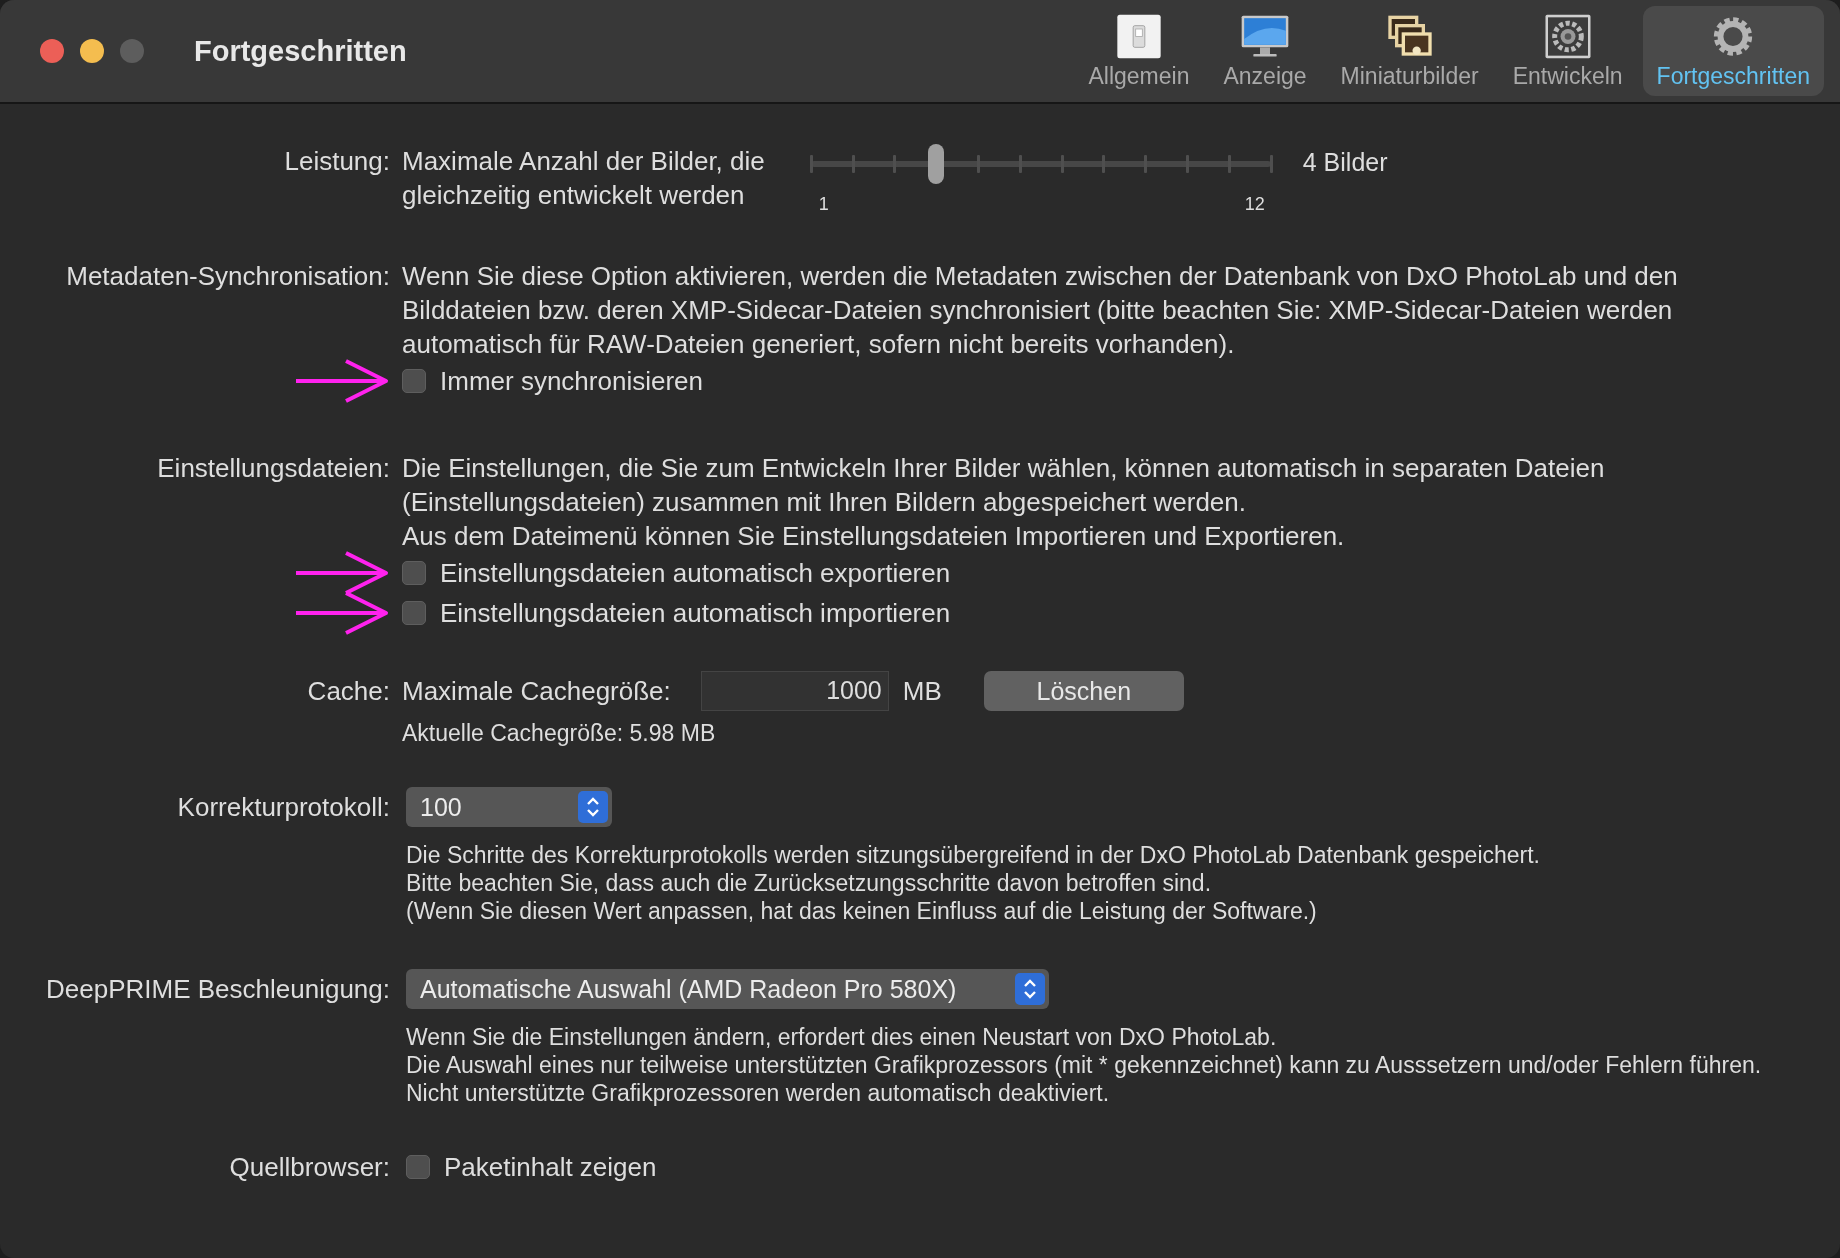  I want to click on note-text: Nicht unterstützte Grafikprozessoren werden automatisch deaktiviert., so click(758, 1093).